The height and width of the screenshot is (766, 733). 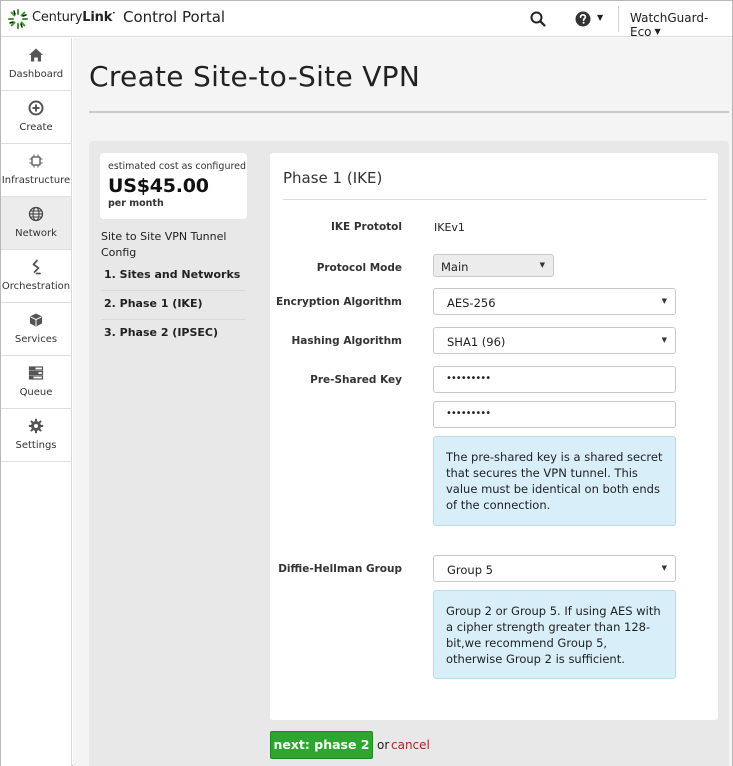 I want to click on sidebar-item-settings: Settings, so click(x=36, y=435).